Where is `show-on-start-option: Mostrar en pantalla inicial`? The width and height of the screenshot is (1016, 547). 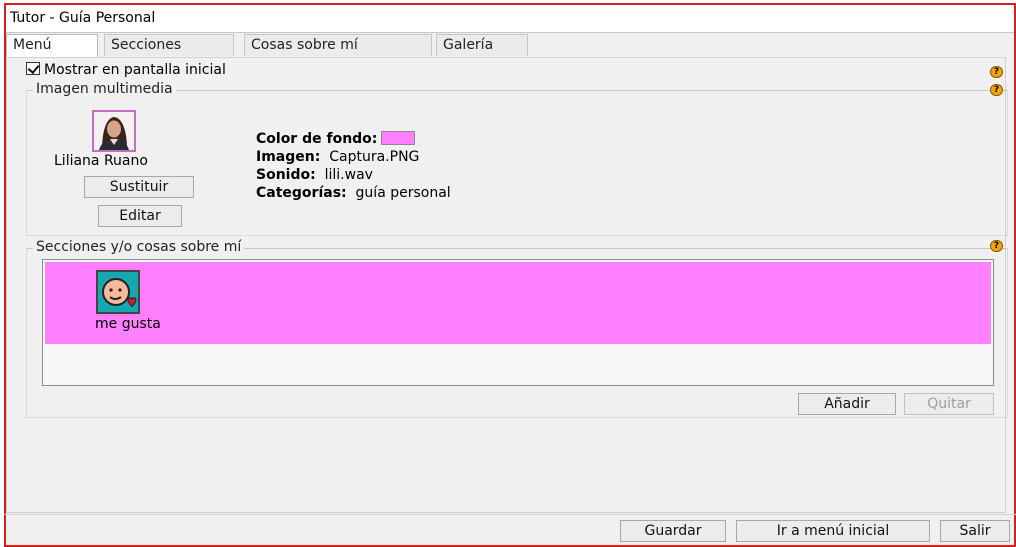 show-on-start-option: Mostrar en pantalla inicial is located at coordinates (126, 70).